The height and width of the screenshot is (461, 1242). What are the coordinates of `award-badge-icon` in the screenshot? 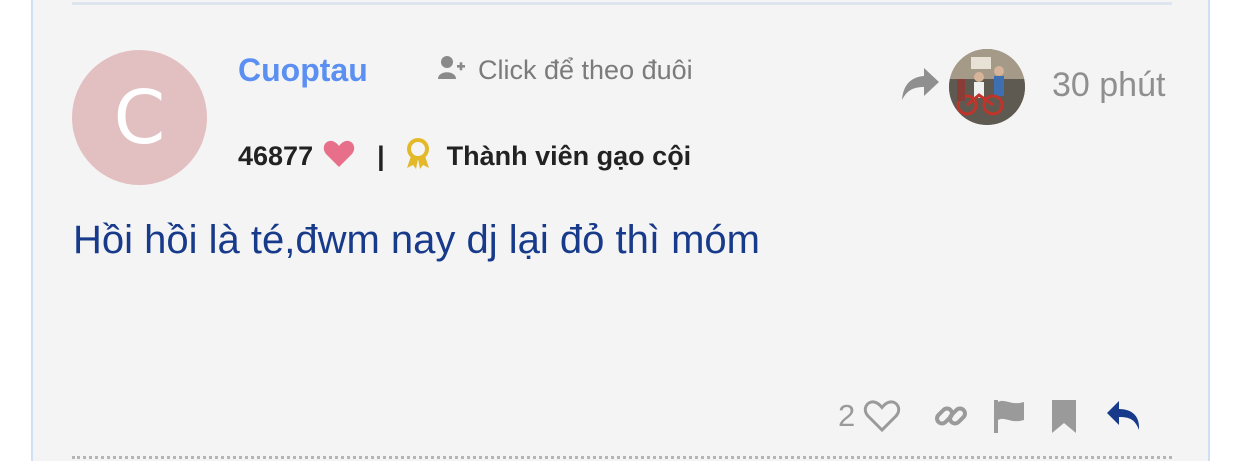 It's located at (418, 156).